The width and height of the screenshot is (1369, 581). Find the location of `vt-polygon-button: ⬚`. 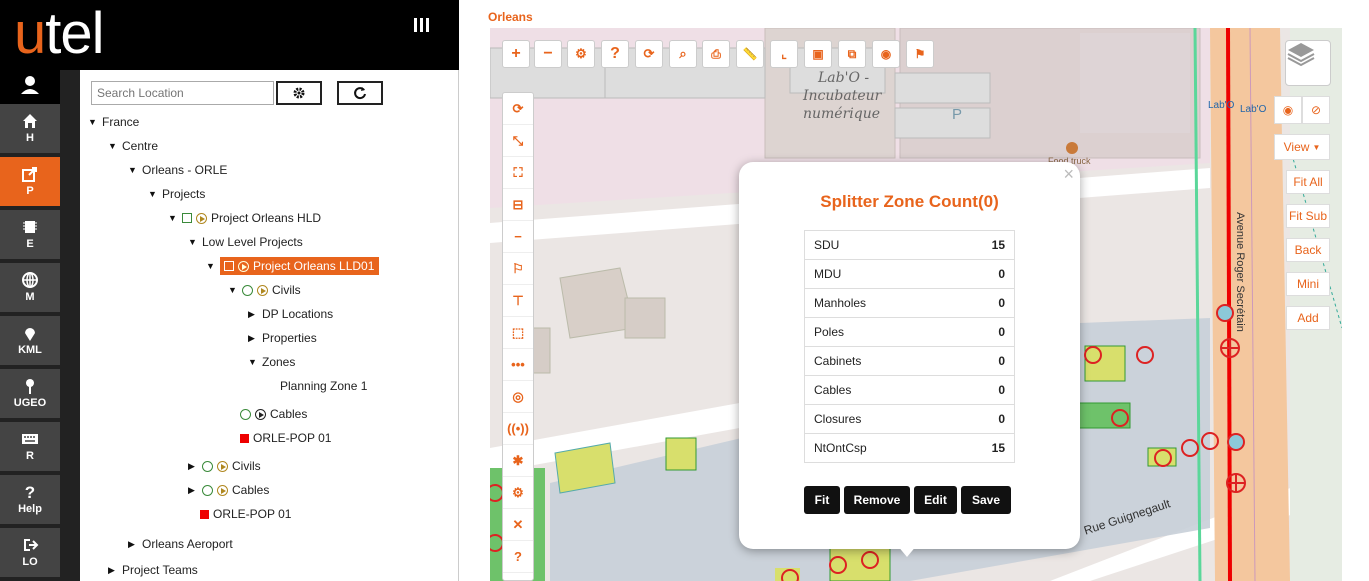

vt-polygon-button: ⬚ is located at coordinates (518, 333).